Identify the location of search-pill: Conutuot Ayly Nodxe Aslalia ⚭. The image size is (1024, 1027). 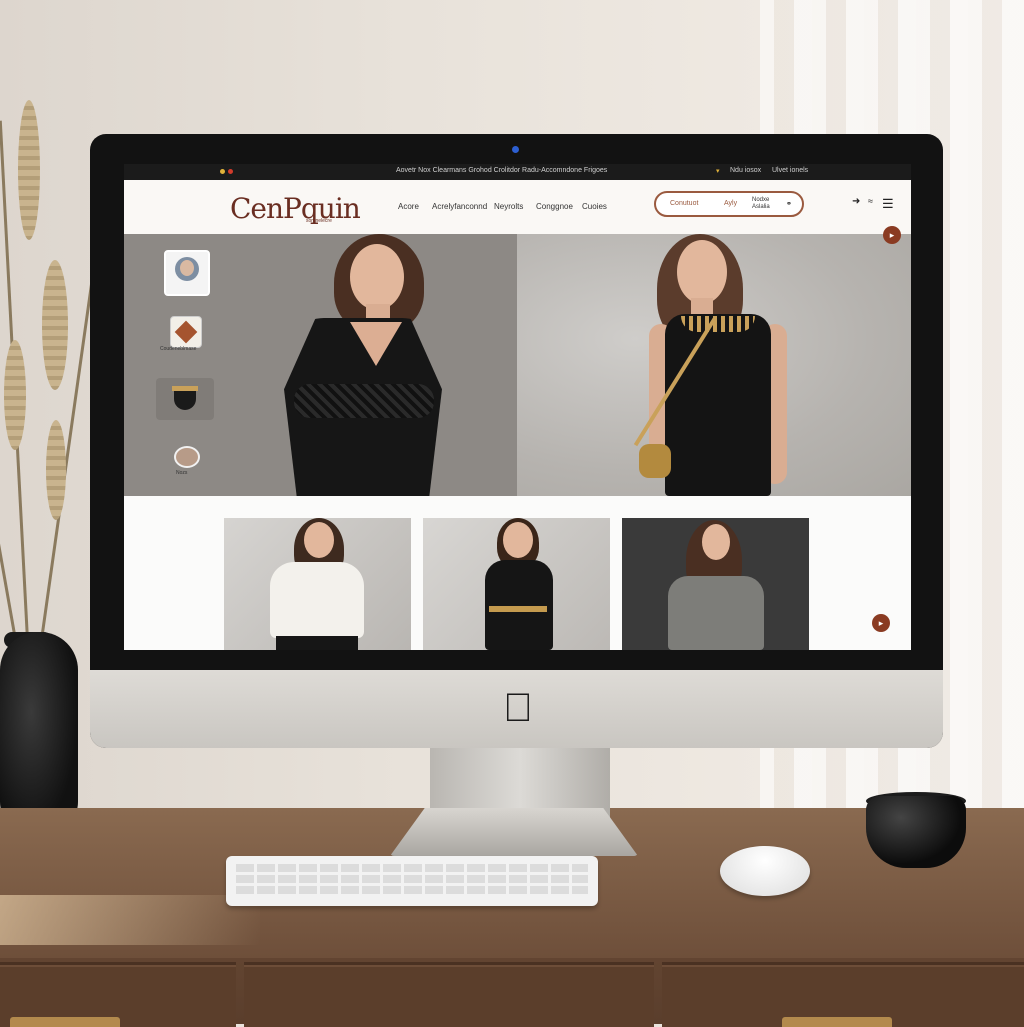
(729, 204).